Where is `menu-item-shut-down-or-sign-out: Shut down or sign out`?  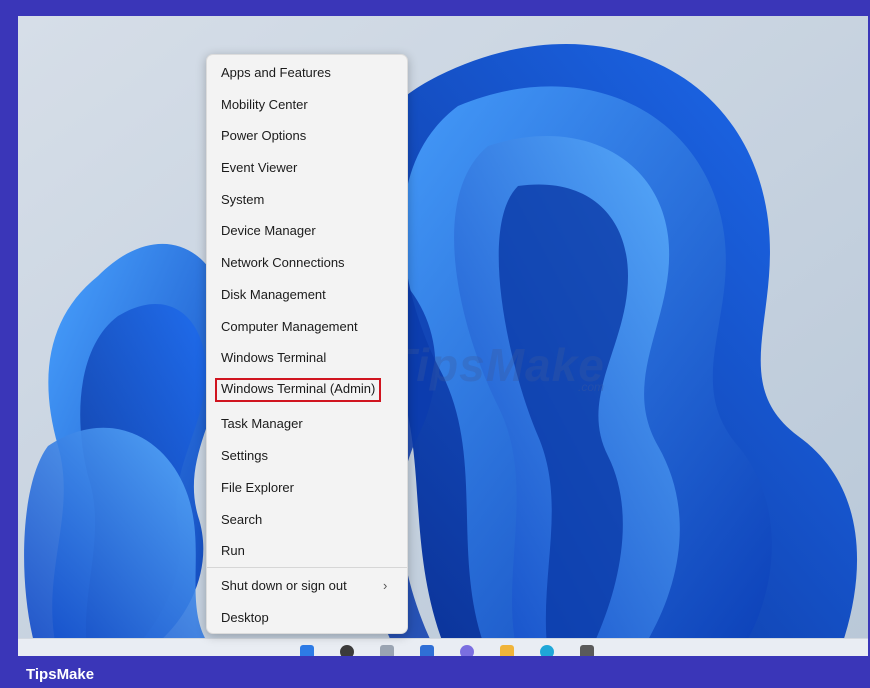 menu-item-shut-down-or-sign-out: Shut down or sign out is located at coordinates (284, 586).